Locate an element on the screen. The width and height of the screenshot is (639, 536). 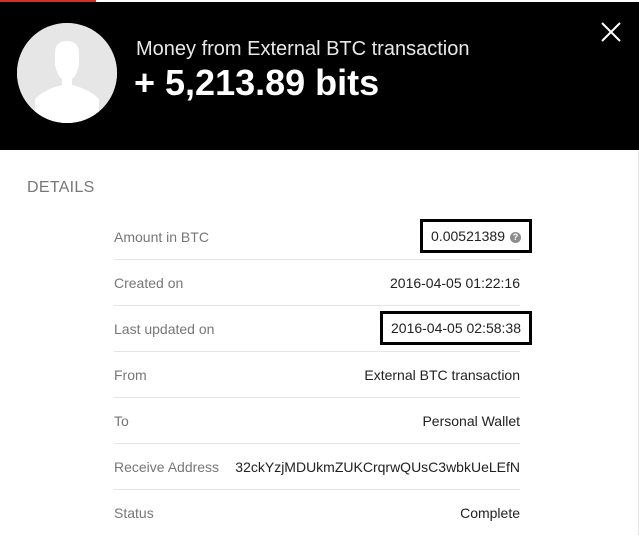
info-icon: ? is located at coordinates (515, 237).